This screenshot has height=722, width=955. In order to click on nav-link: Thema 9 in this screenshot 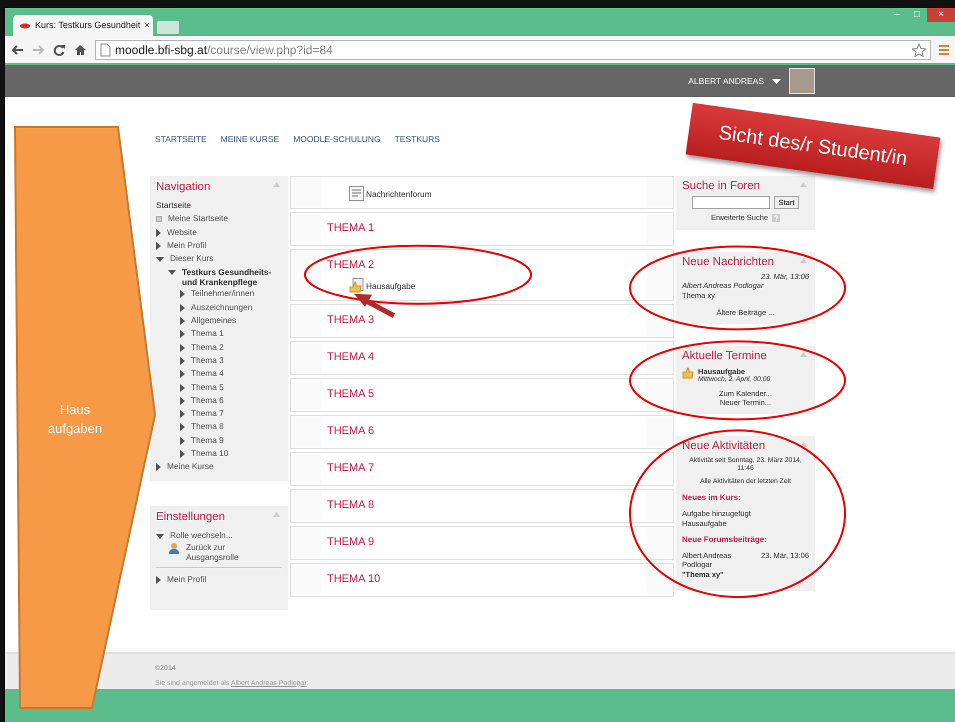, I will do `click(207, 441)`.